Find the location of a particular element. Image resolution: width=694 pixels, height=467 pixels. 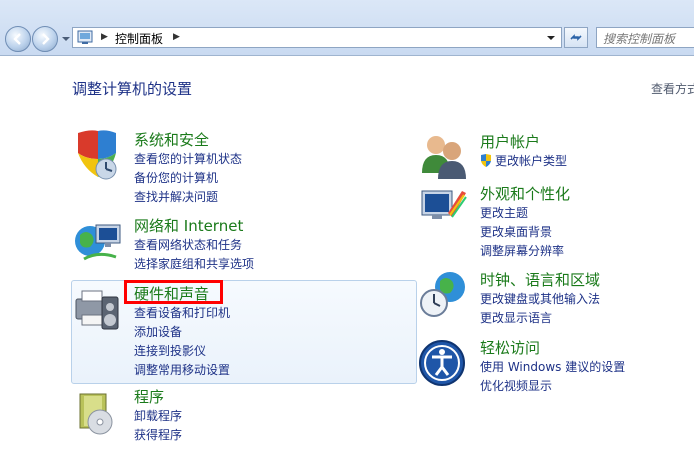

link-desktop-background: 更改桌面背景 is located at coordinates (522, 232).